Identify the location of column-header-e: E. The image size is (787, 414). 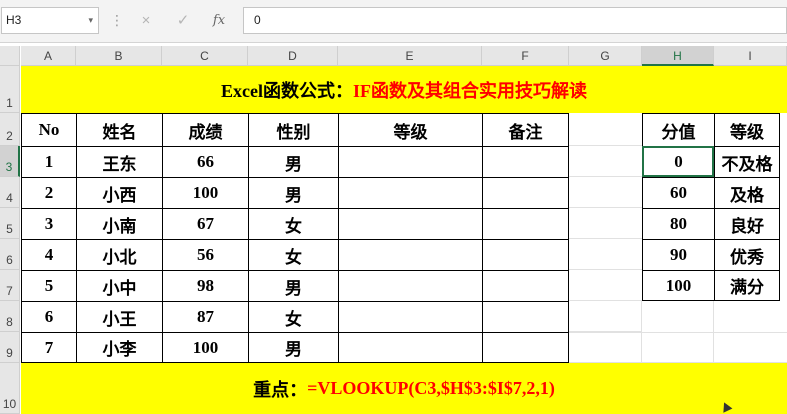
(410, 56).